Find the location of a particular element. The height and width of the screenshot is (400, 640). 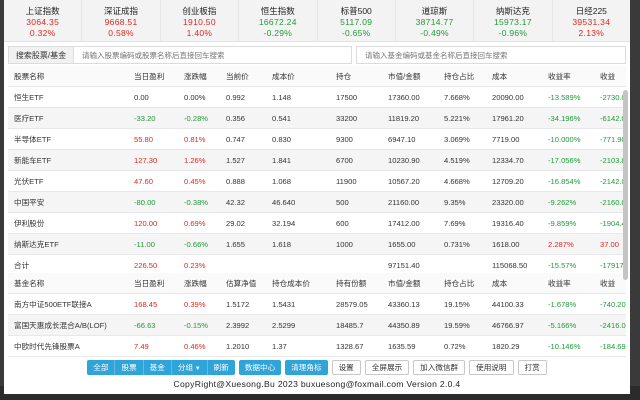

table-cell: 0.888 is located at coordinates (236, 181).